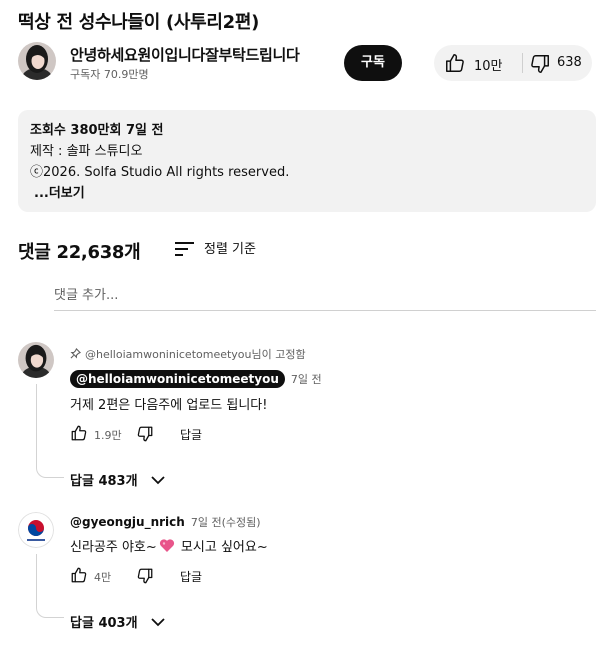  Describe the element at coordinates (195, 354) in the screenshot. I see `pinned-text: @helloiamwoninicetomeetyou님이 고정함` at that location.